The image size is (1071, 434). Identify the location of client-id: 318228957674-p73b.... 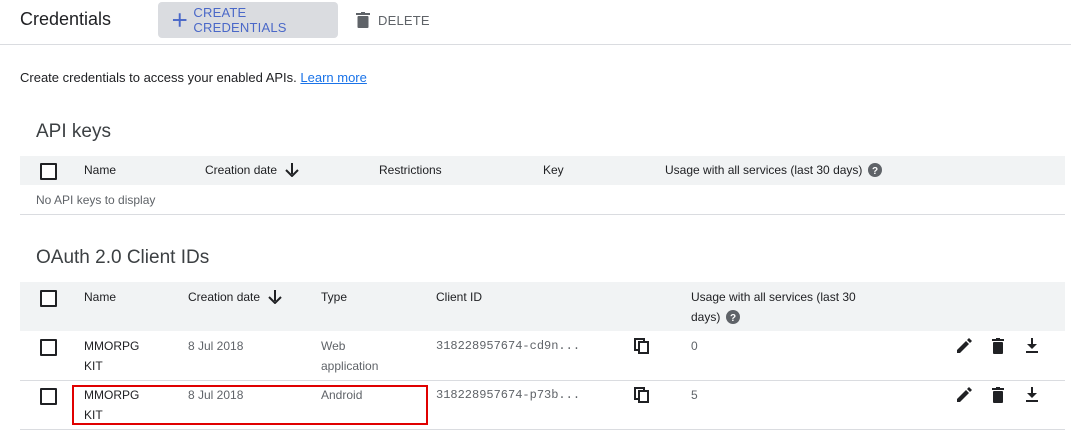
(508, 395).